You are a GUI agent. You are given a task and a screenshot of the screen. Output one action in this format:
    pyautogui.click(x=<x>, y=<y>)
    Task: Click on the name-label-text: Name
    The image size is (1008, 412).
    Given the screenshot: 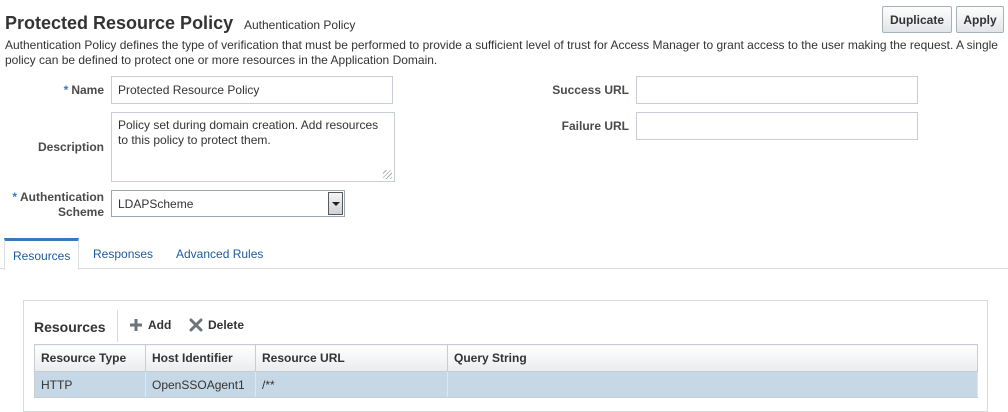 What is the action you would take?
    pyautogui.click(x=87, y=90)
    